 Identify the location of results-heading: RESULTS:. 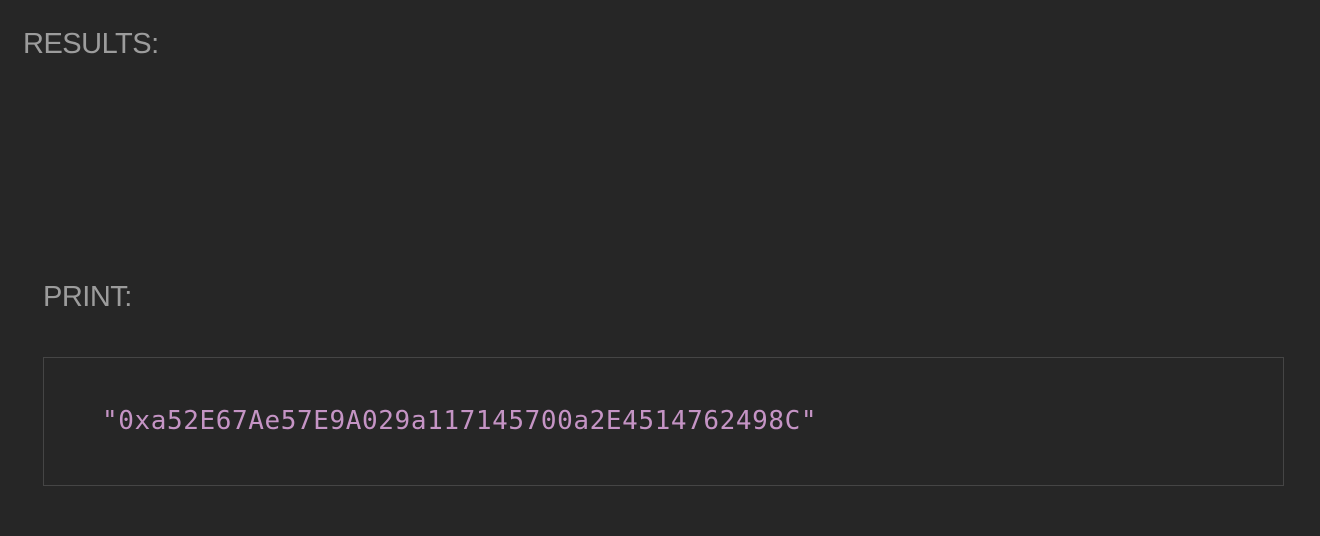
(91, 44).